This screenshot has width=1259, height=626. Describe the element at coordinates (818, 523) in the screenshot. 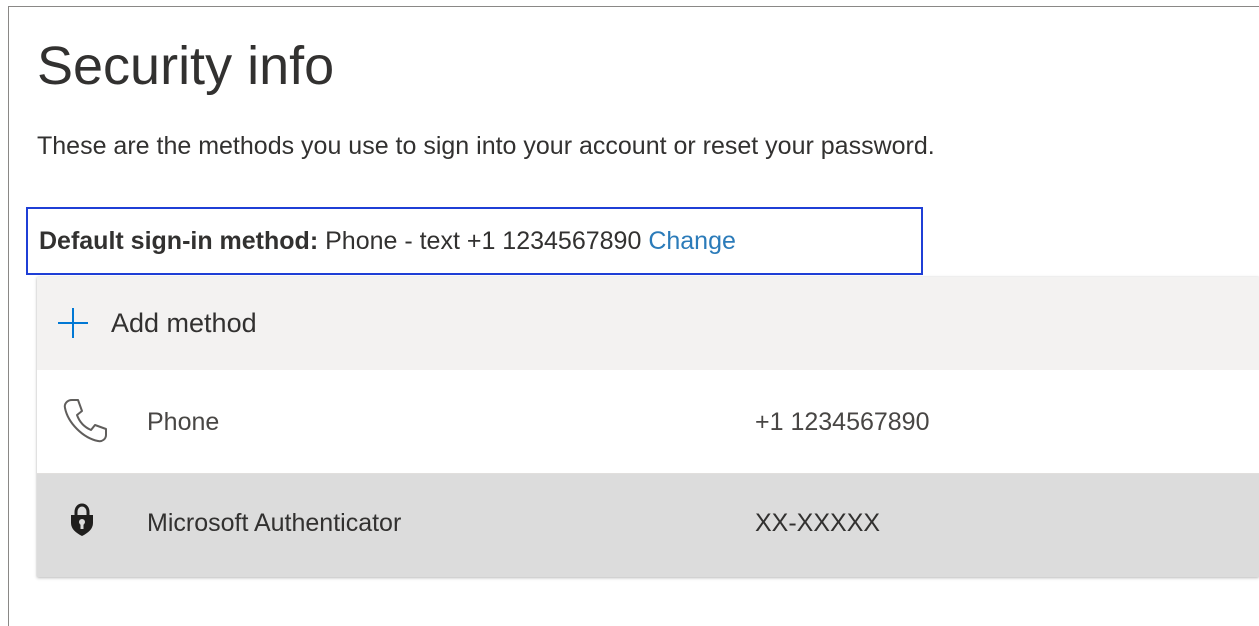

I see `method-detail: XX-XXXXX` at that location.